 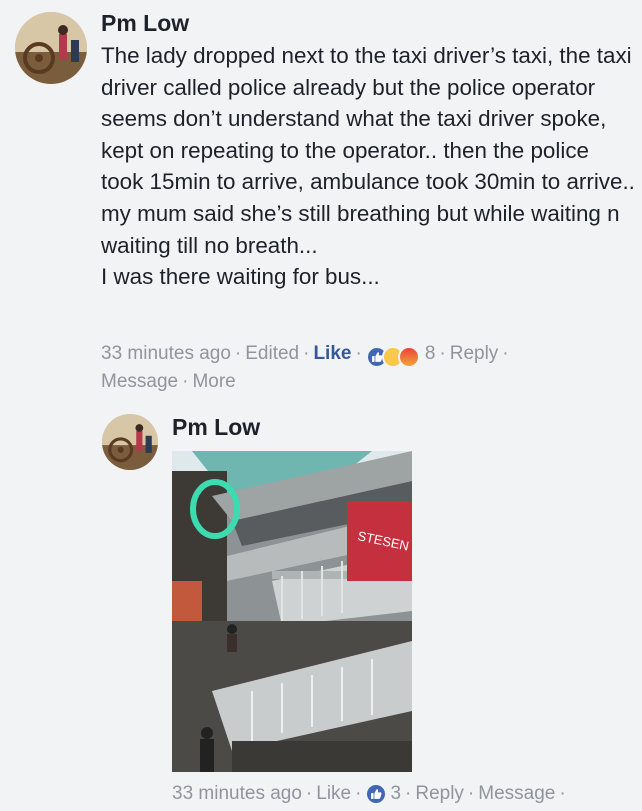 I want to click on reply-like-button: Like, so click(x=333, y=793).